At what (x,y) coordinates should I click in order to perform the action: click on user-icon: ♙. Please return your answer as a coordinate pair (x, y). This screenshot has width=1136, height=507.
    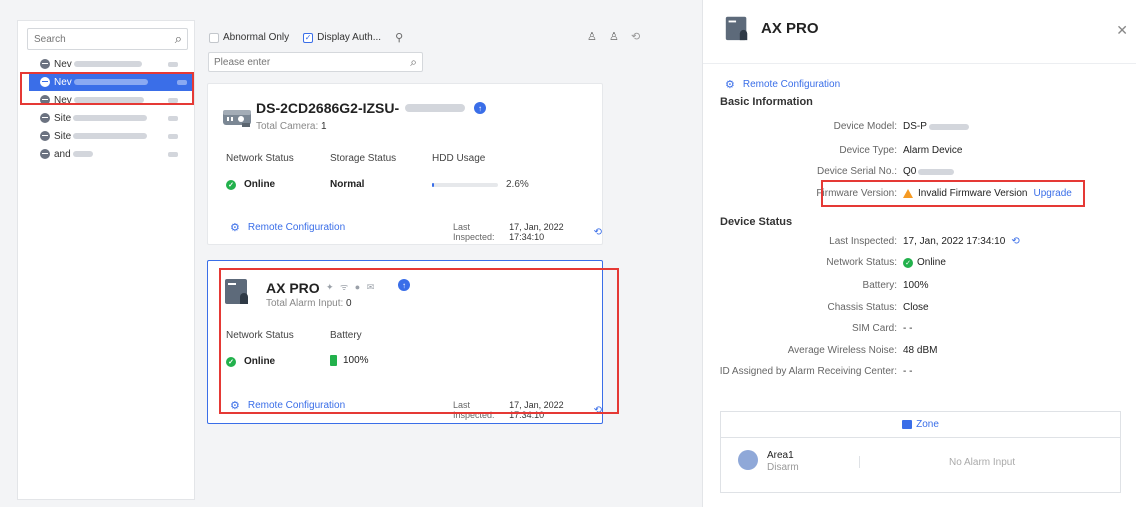
    Looking at the image, I should click on (592, 36).